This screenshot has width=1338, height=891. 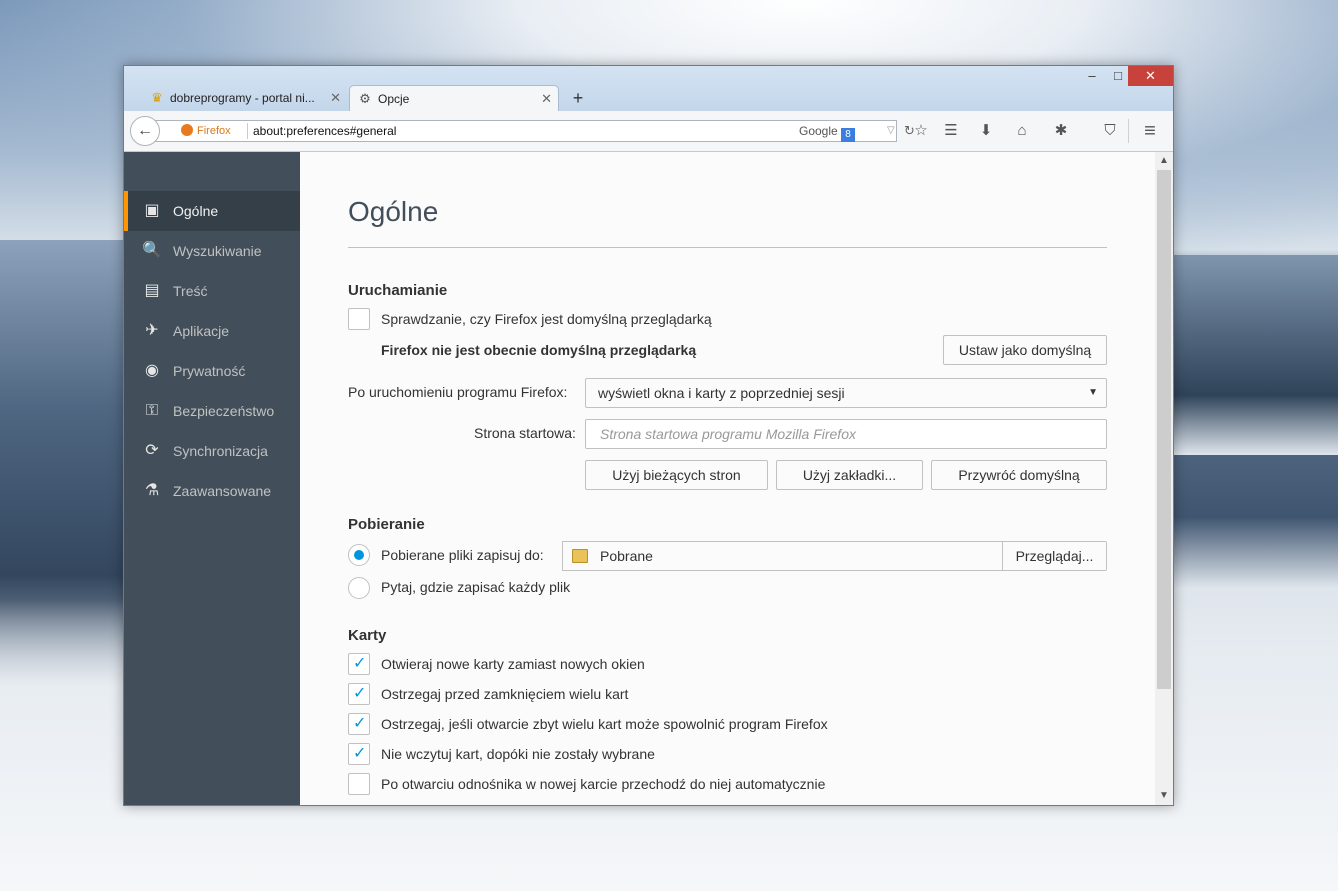 What do you see at coordinates (359, 724) in the screenshot?
I see `warn-open-many-checkbox` at bounding box center [359, 724].